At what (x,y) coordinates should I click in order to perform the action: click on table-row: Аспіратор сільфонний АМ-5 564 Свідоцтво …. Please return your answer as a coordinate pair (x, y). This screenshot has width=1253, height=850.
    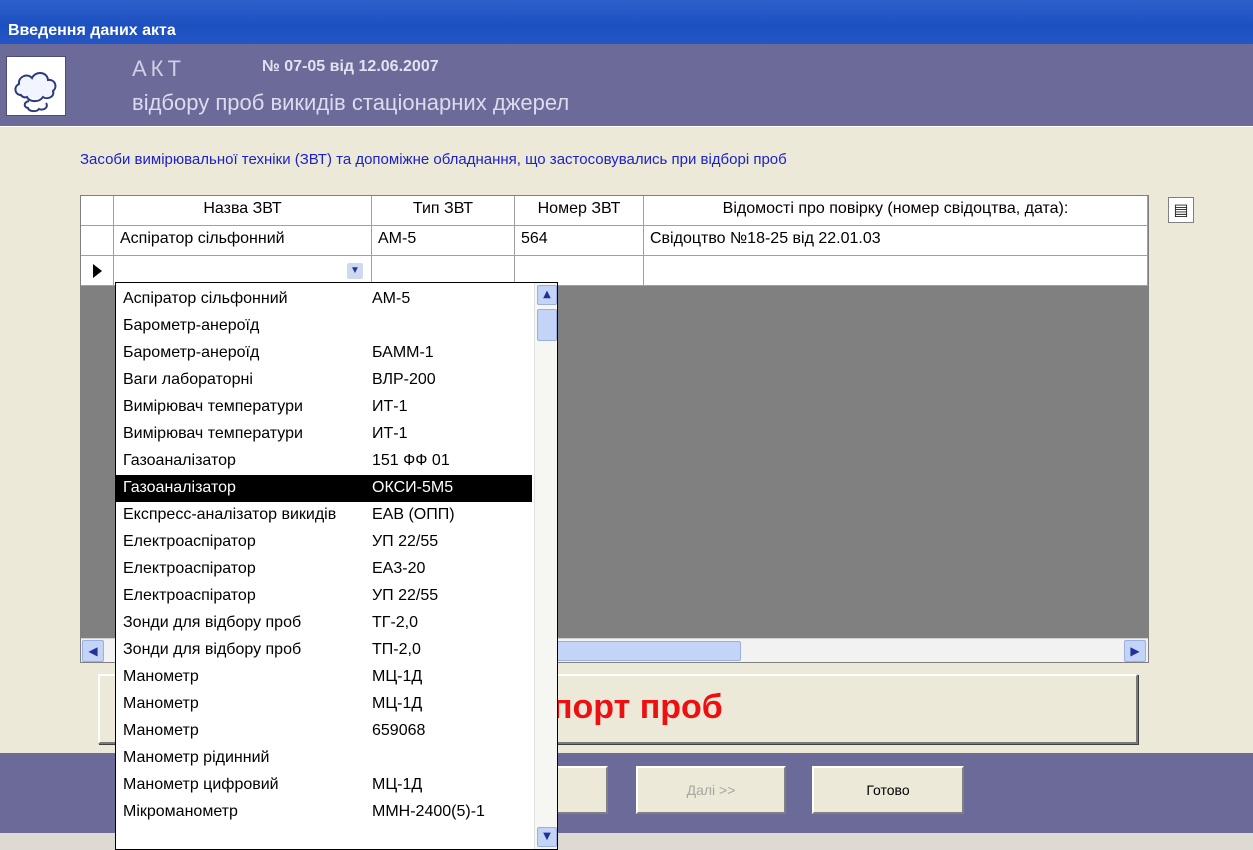
    Looking at the image, I should click on (614, 241).